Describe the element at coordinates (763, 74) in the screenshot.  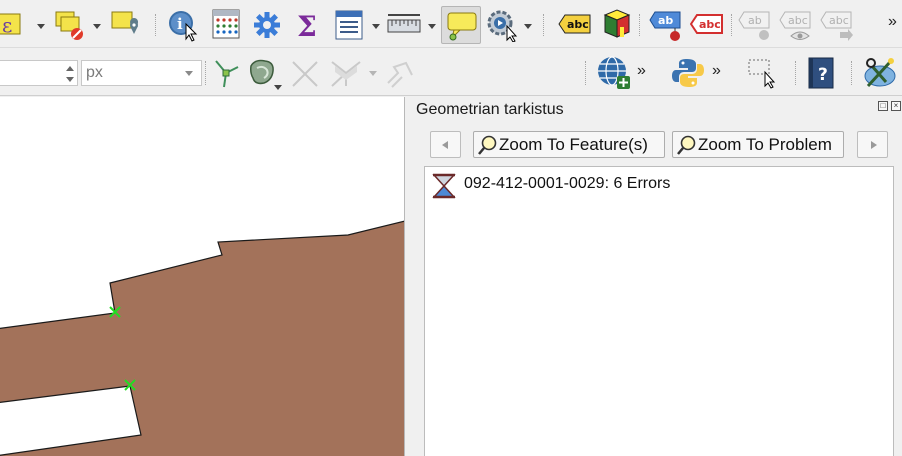
I see `select-rectangle-icon` at that location.